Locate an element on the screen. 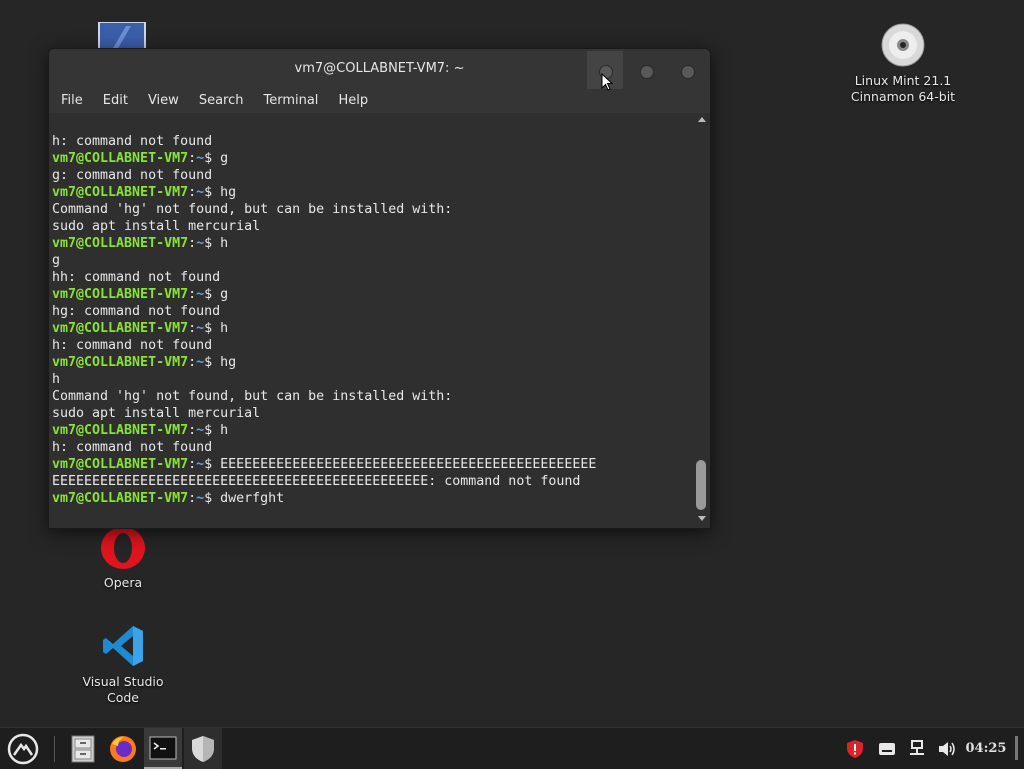  tray-network is located at coordinates (917, 748).